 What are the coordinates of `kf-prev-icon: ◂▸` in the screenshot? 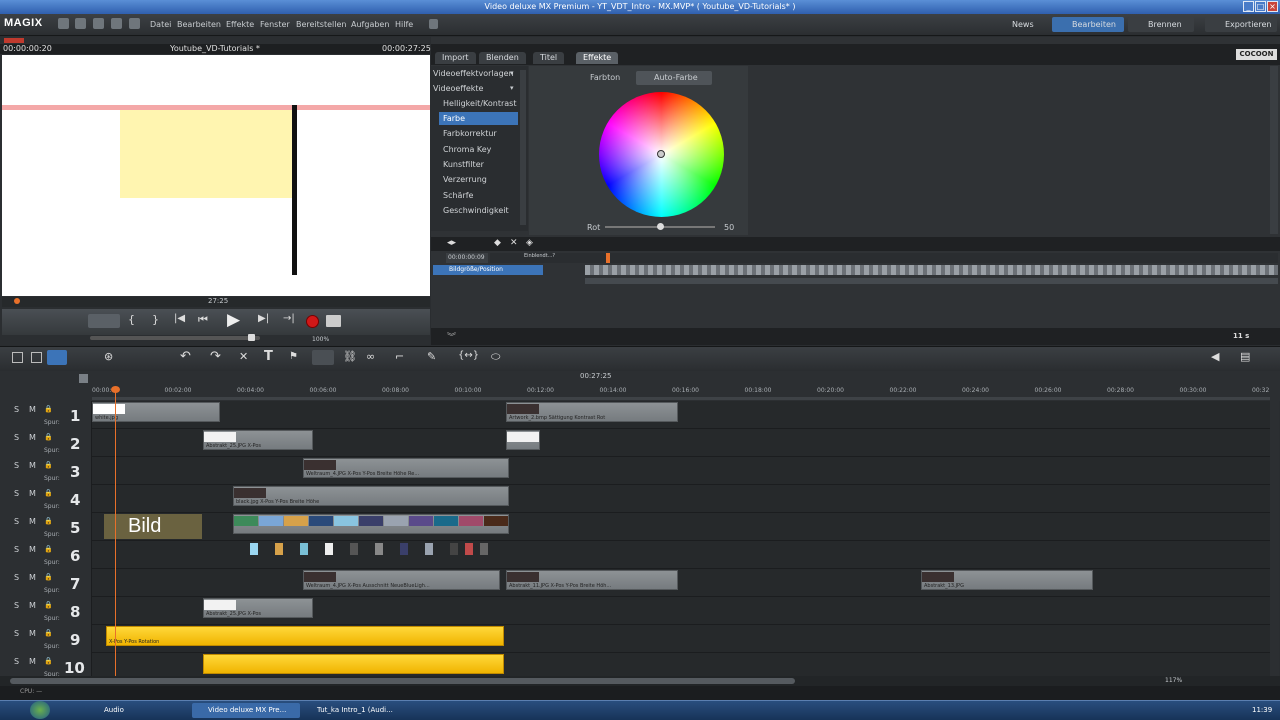 It's located at (451, 243).